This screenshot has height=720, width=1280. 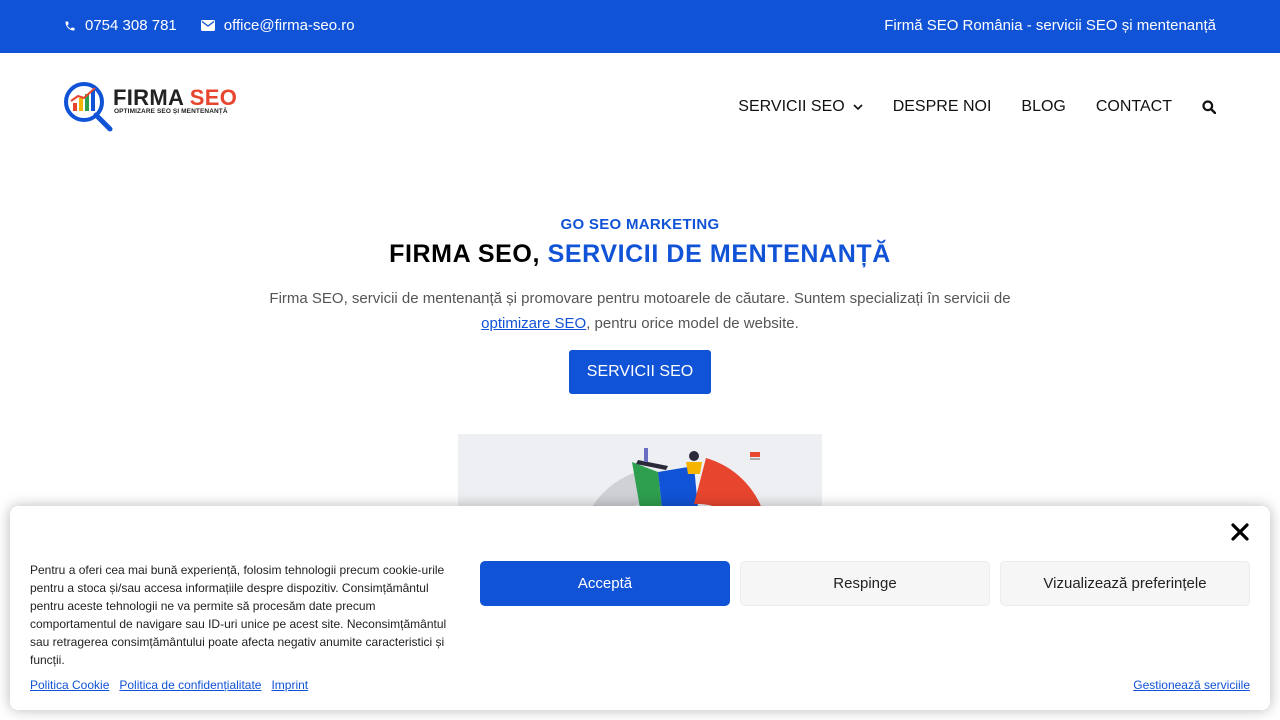 What do you see at coordinates (289, 685) in the screenshot?
I see `imprint-link: Imprint` at bounding box center [289, 685].